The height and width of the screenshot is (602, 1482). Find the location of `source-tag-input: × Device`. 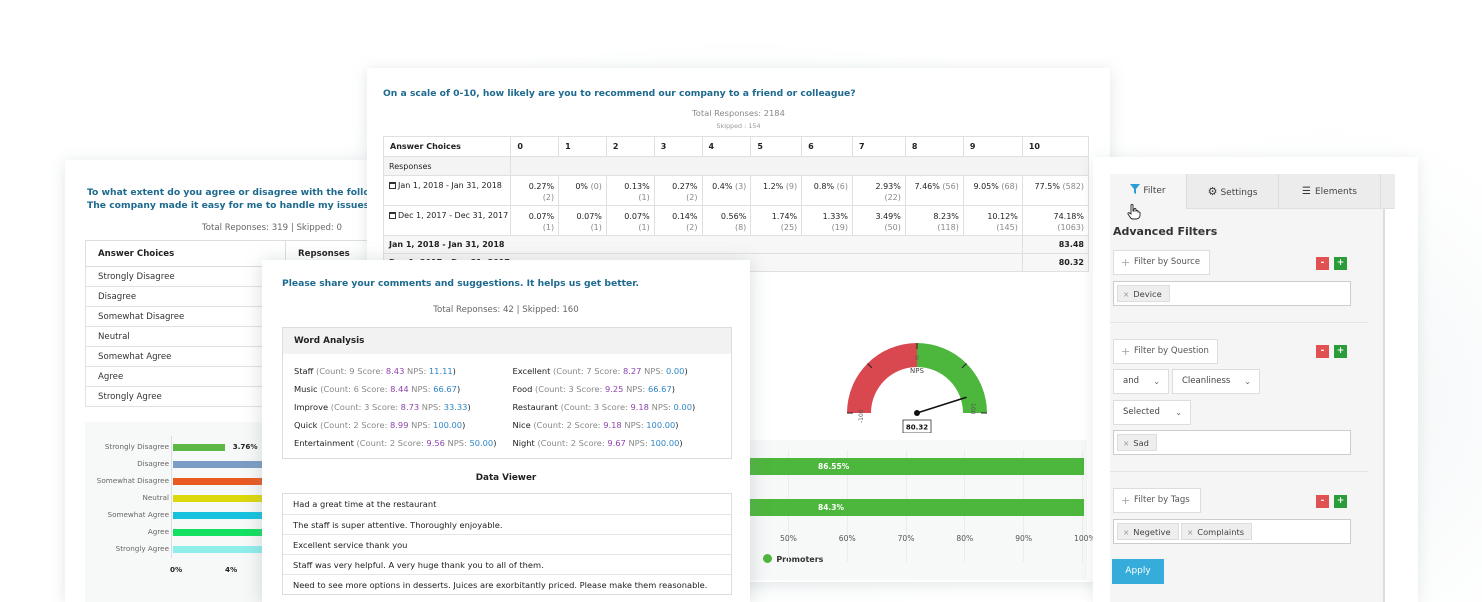

source-tag-input: × Device is located at coordinates (1232, 293).